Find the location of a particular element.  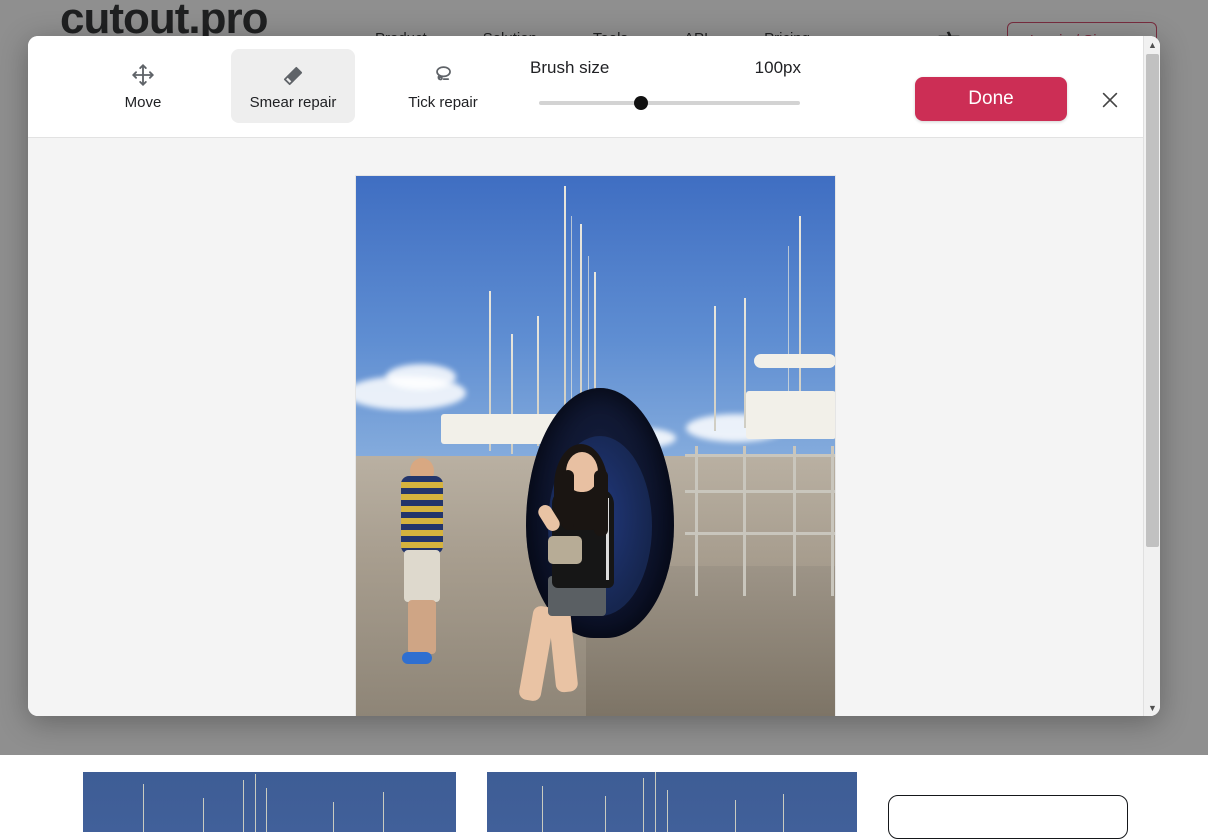

man-shoe is located at coordinates (417, 658).